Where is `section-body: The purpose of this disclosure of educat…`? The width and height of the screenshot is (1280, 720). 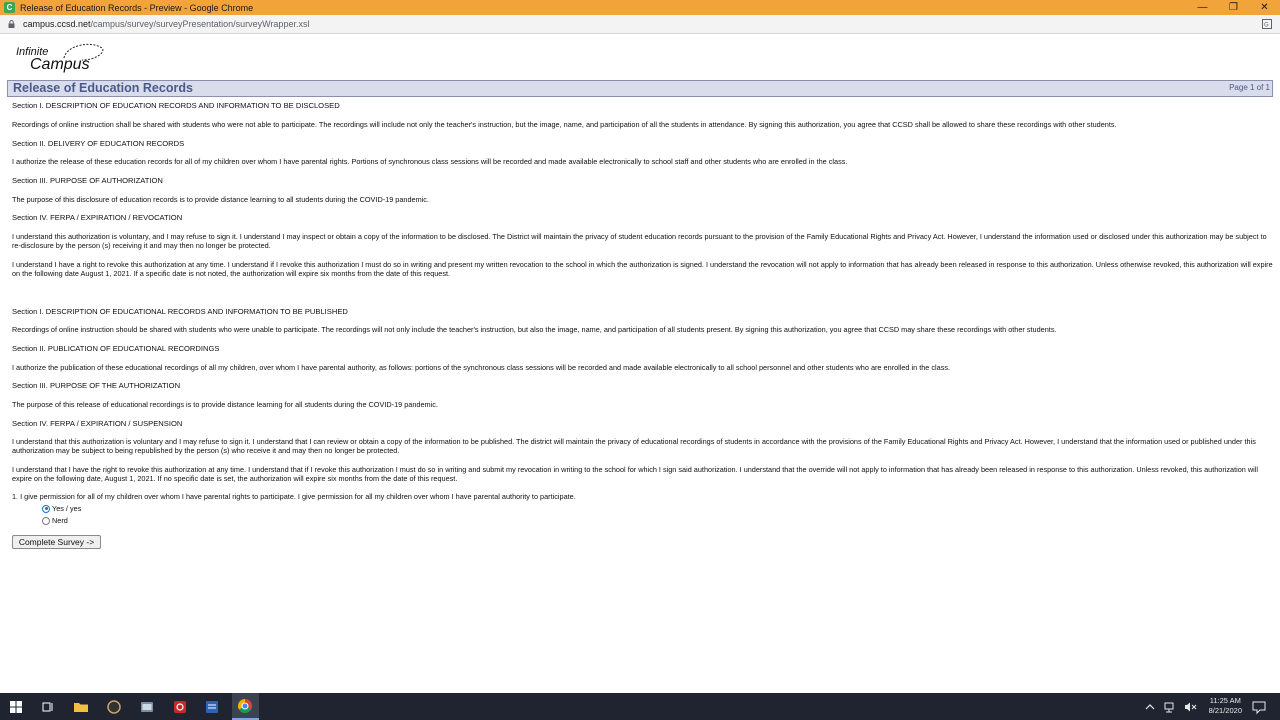 section-body: The purpose of this disclosure of educat… is located at coordinates (220, 199).